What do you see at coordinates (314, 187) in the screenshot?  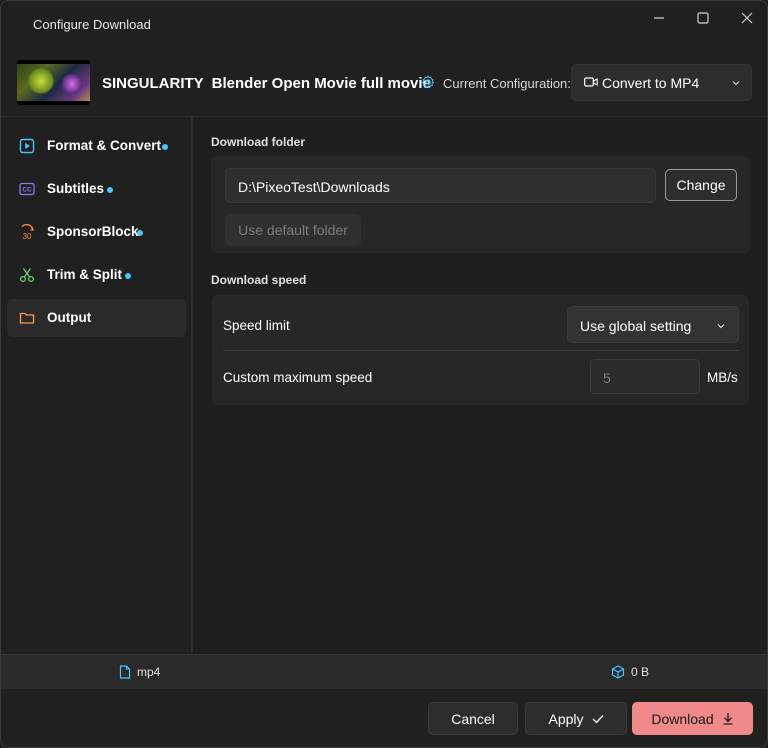 I see `download-path-value: D:\PixeoTest\Downloads` at bounding box center [314, 187].